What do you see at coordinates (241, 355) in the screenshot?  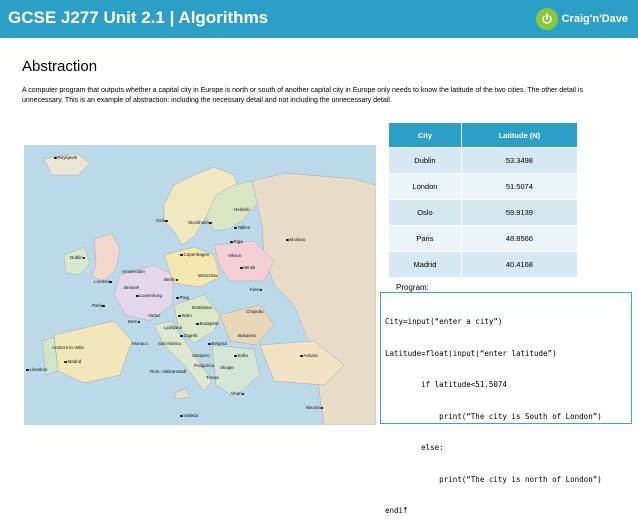 I see `map-label-sofia: Sofia` at bounding box center [241, 355].